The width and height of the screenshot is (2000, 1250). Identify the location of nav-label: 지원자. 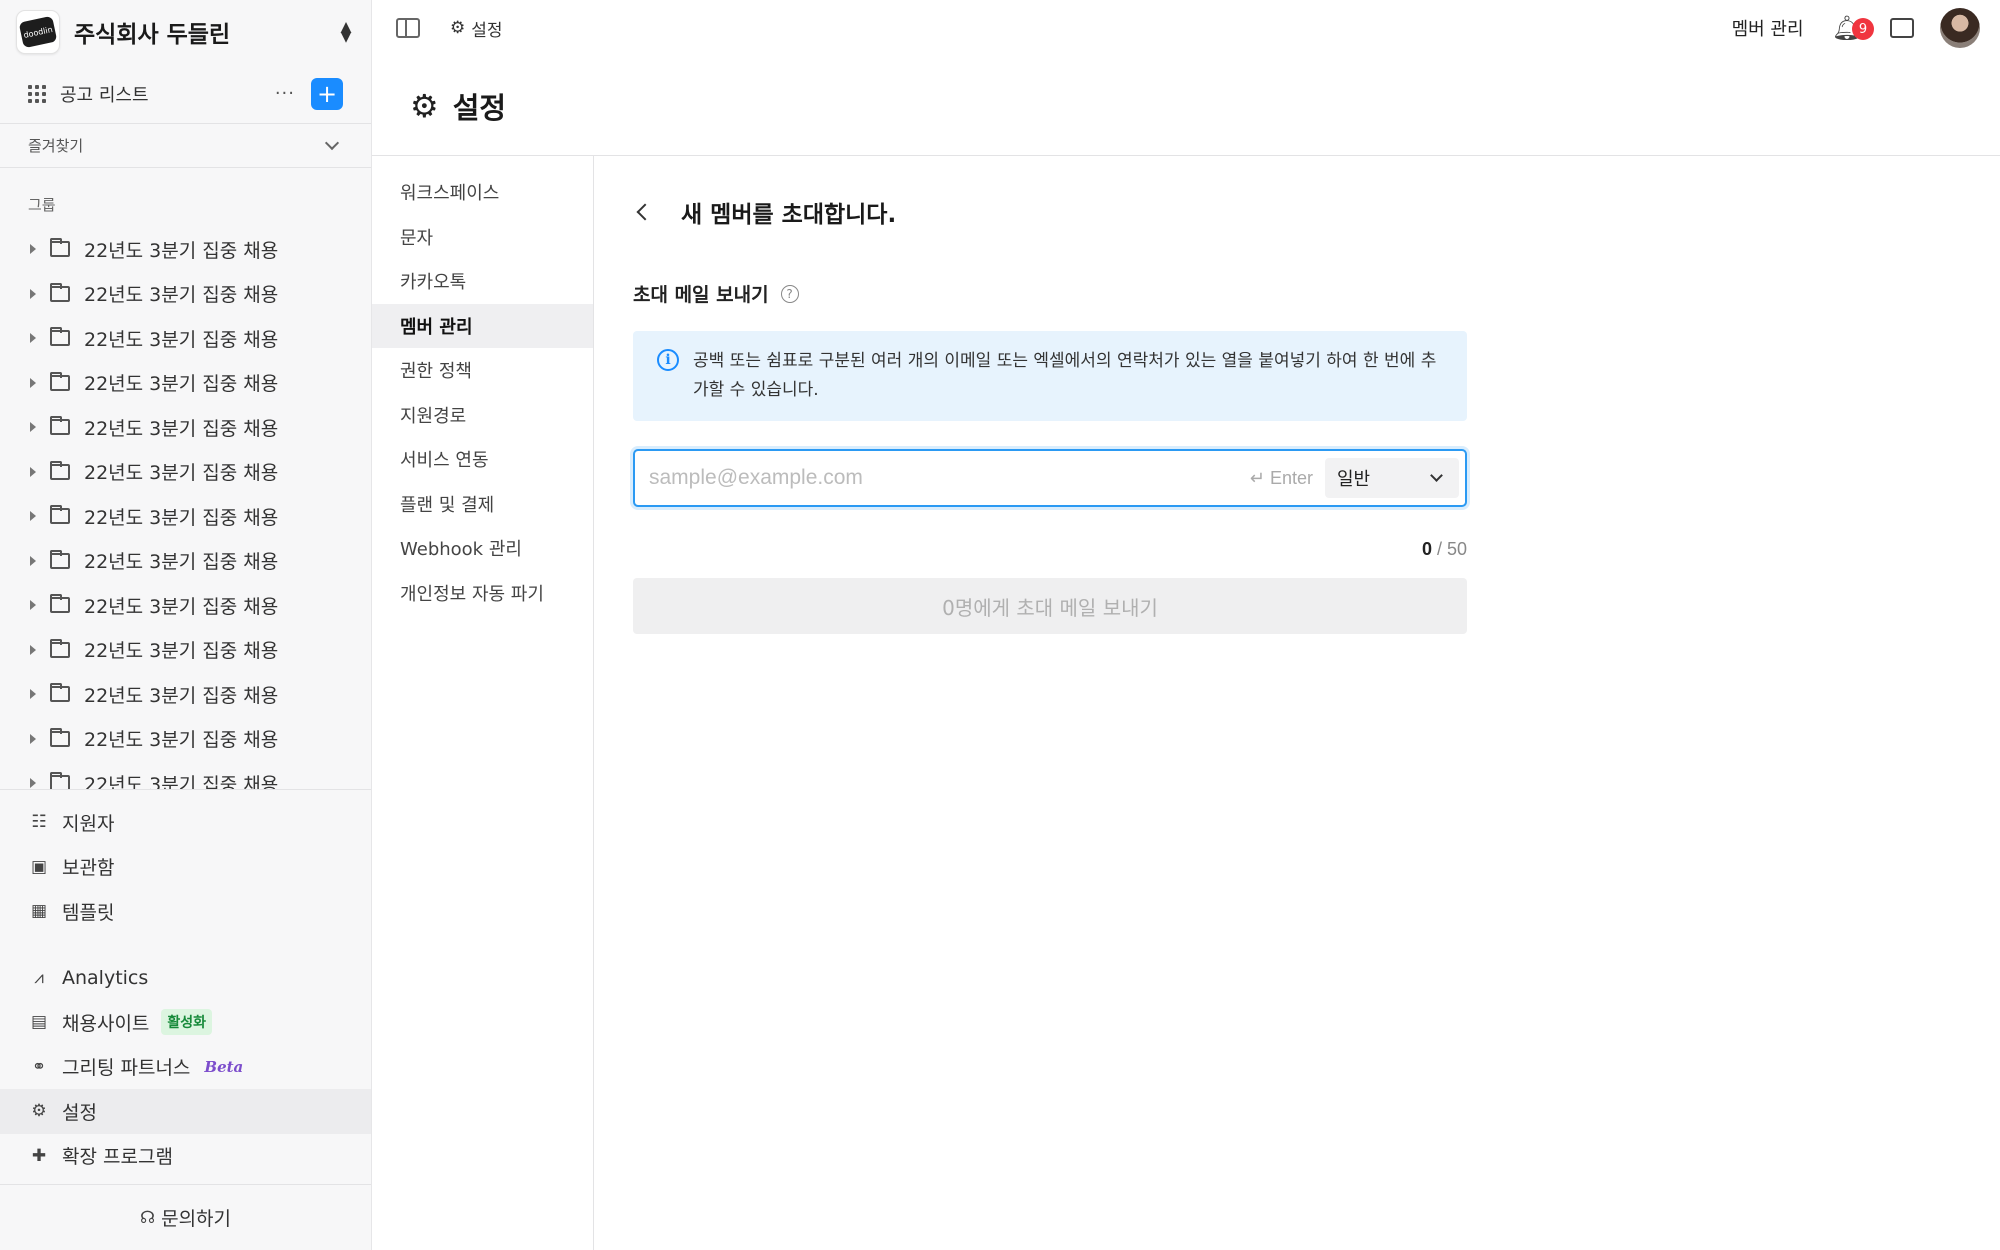
(88, 823).